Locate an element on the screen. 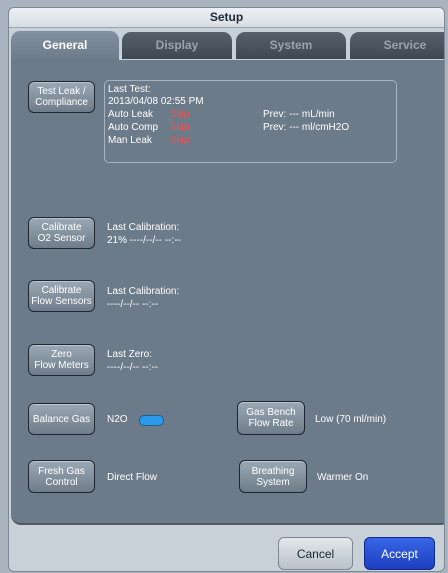 This screenshot has width=448, height=573. test-leak-button: Test Leak / Compliance is located at coordinates (61, 97).